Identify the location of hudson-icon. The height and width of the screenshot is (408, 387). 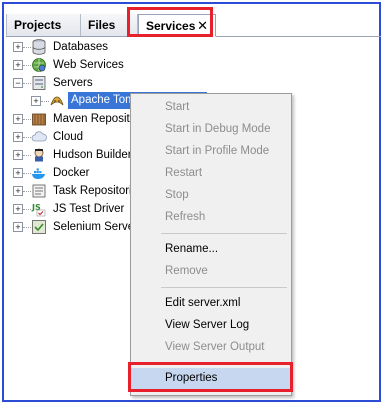
(39, 155).